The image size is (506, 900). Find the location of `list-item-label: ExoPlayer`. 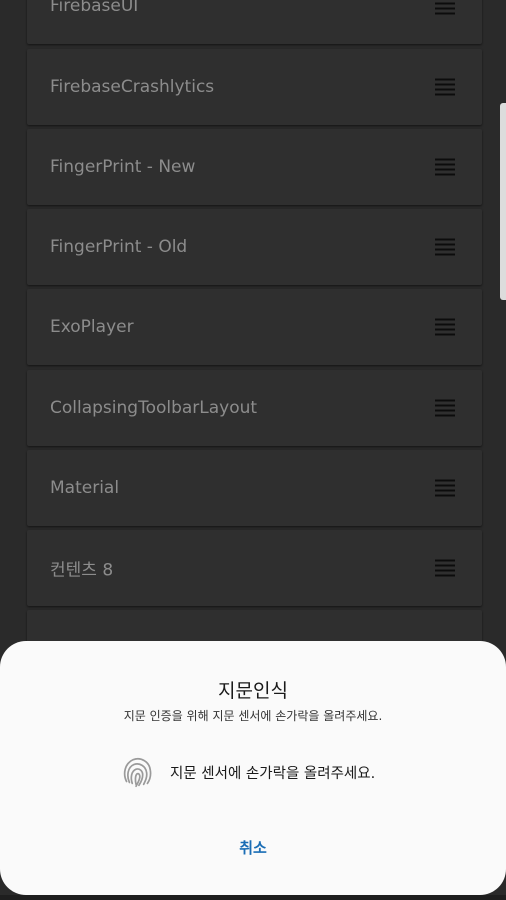

list-item-label: ExoPlayer is located at coordinates (92, 327).